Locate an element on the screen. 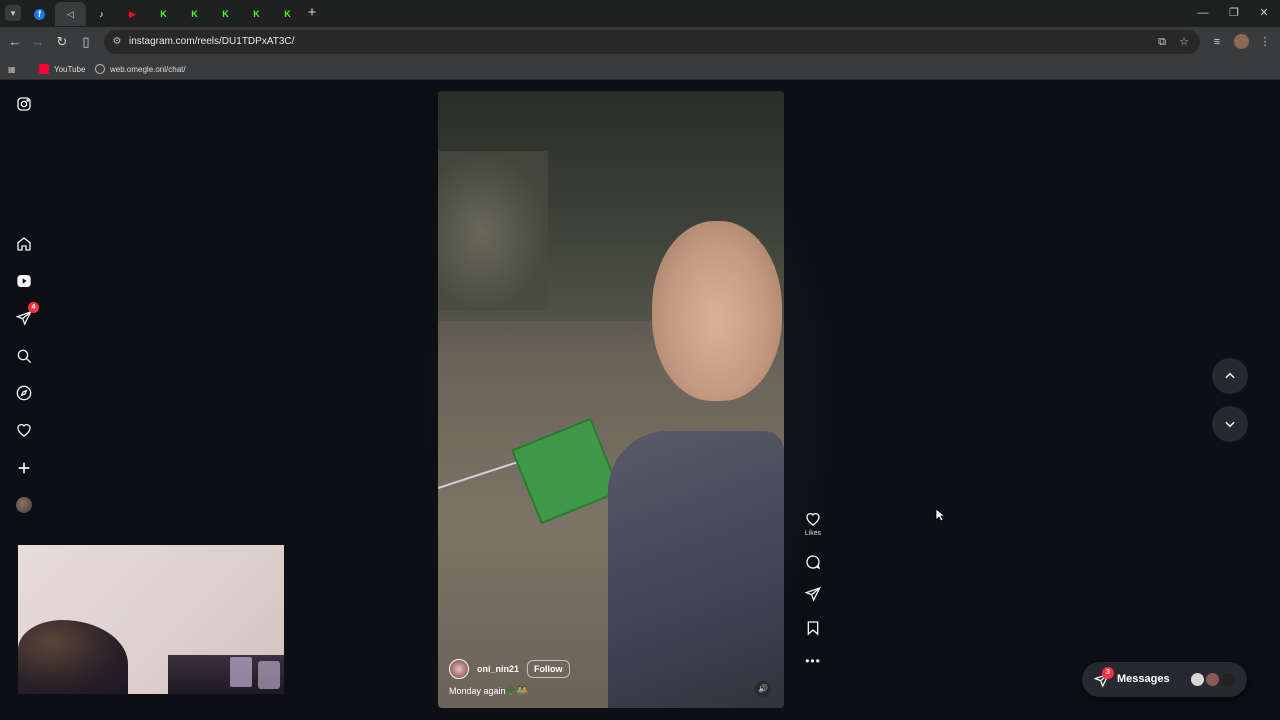  previous-reel-button is located at coordinates (1230, 376).